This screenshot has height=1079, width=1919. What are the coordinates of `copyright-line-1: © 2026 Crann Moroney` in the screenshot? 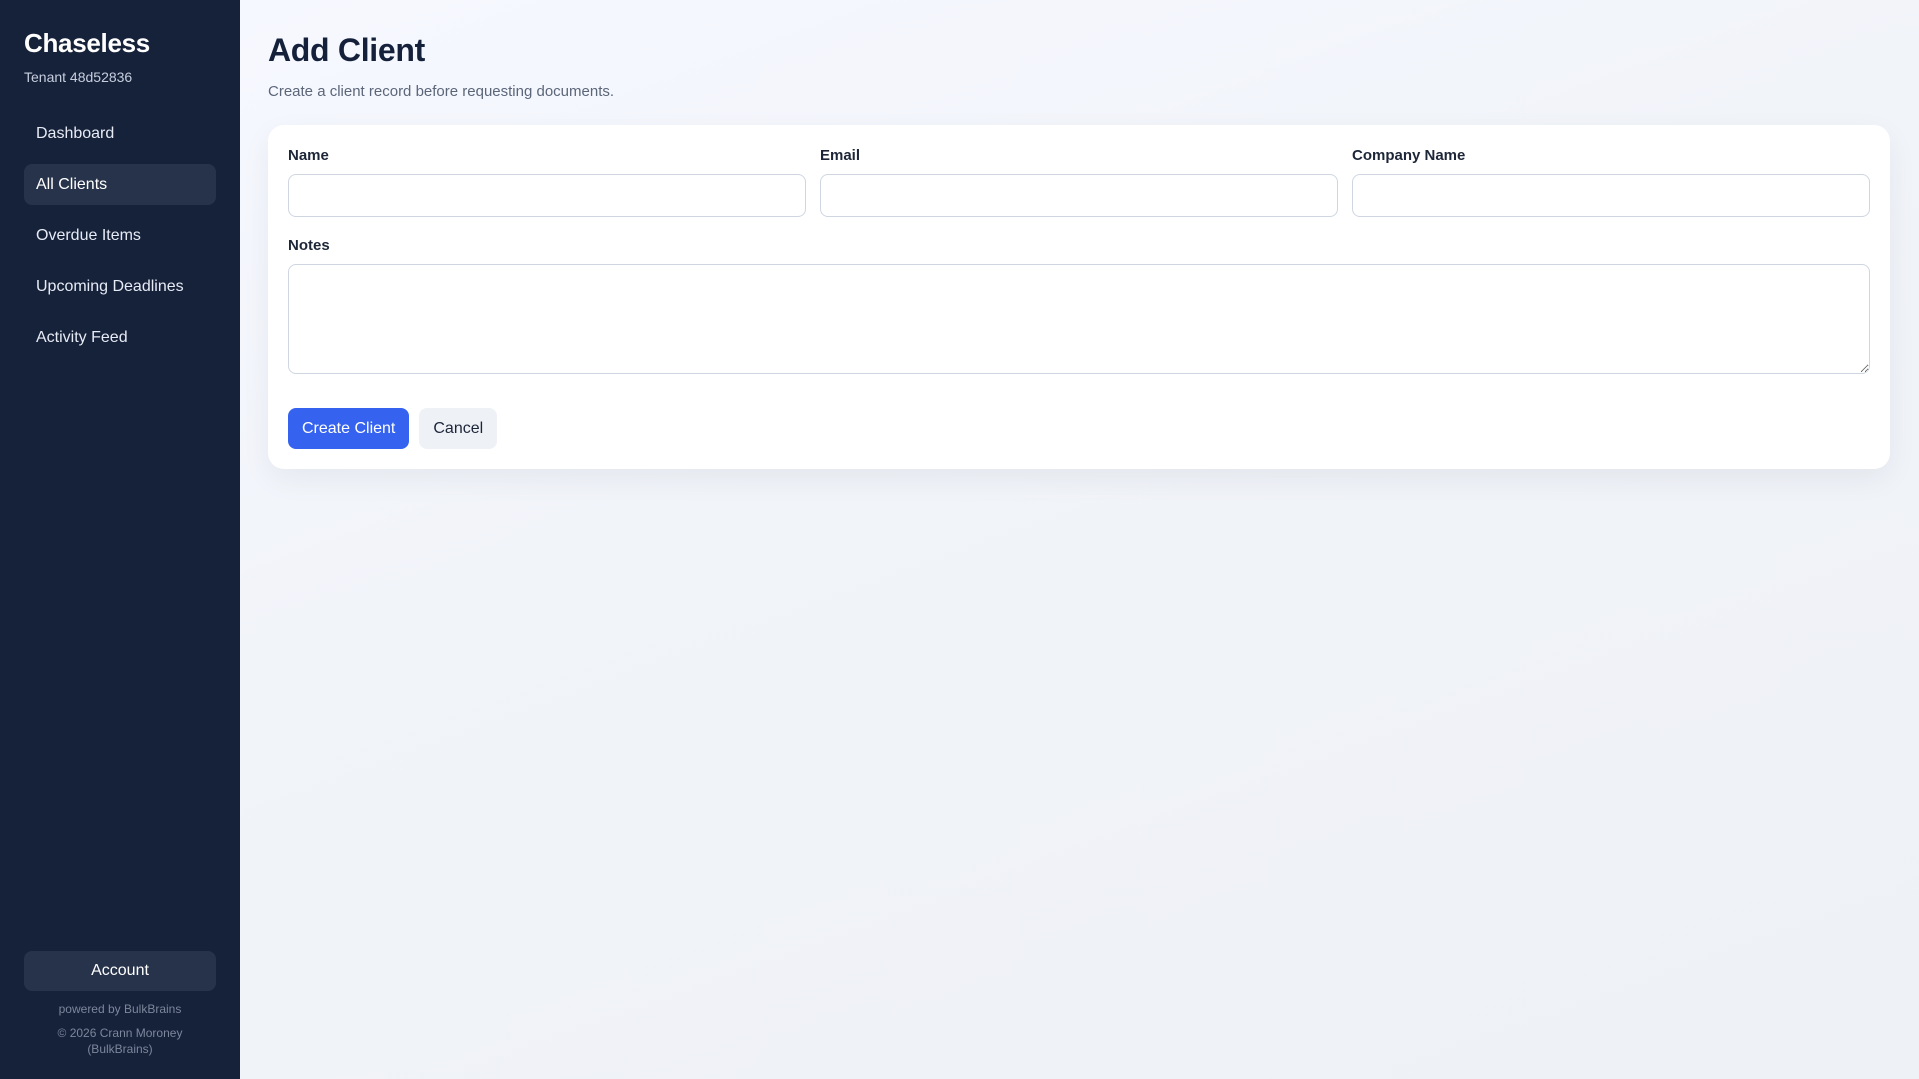 It's located at (120, 1033).